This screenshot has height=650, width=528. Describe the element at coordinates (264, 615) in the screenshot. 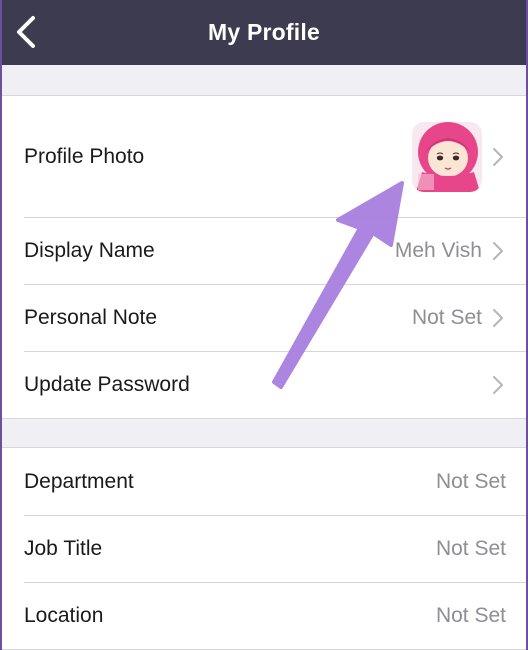

I see `location-row: Location Not Set` at that location.